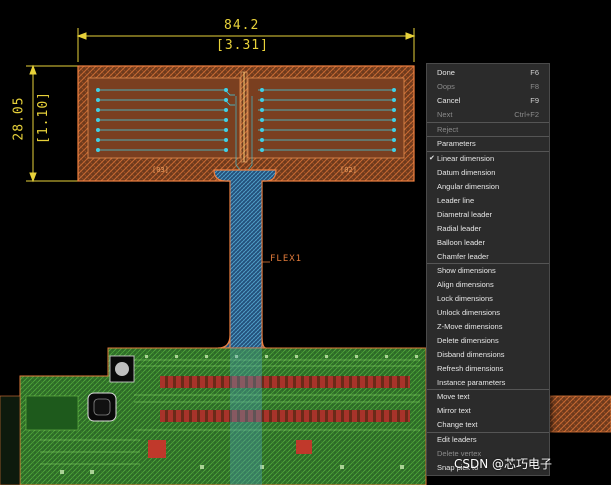 The image size is (611, 485). What do you see at coordinates (432, 159) in the screenshot?
I see `checkmark-icon: ✔` at bounding box center [432, 159].